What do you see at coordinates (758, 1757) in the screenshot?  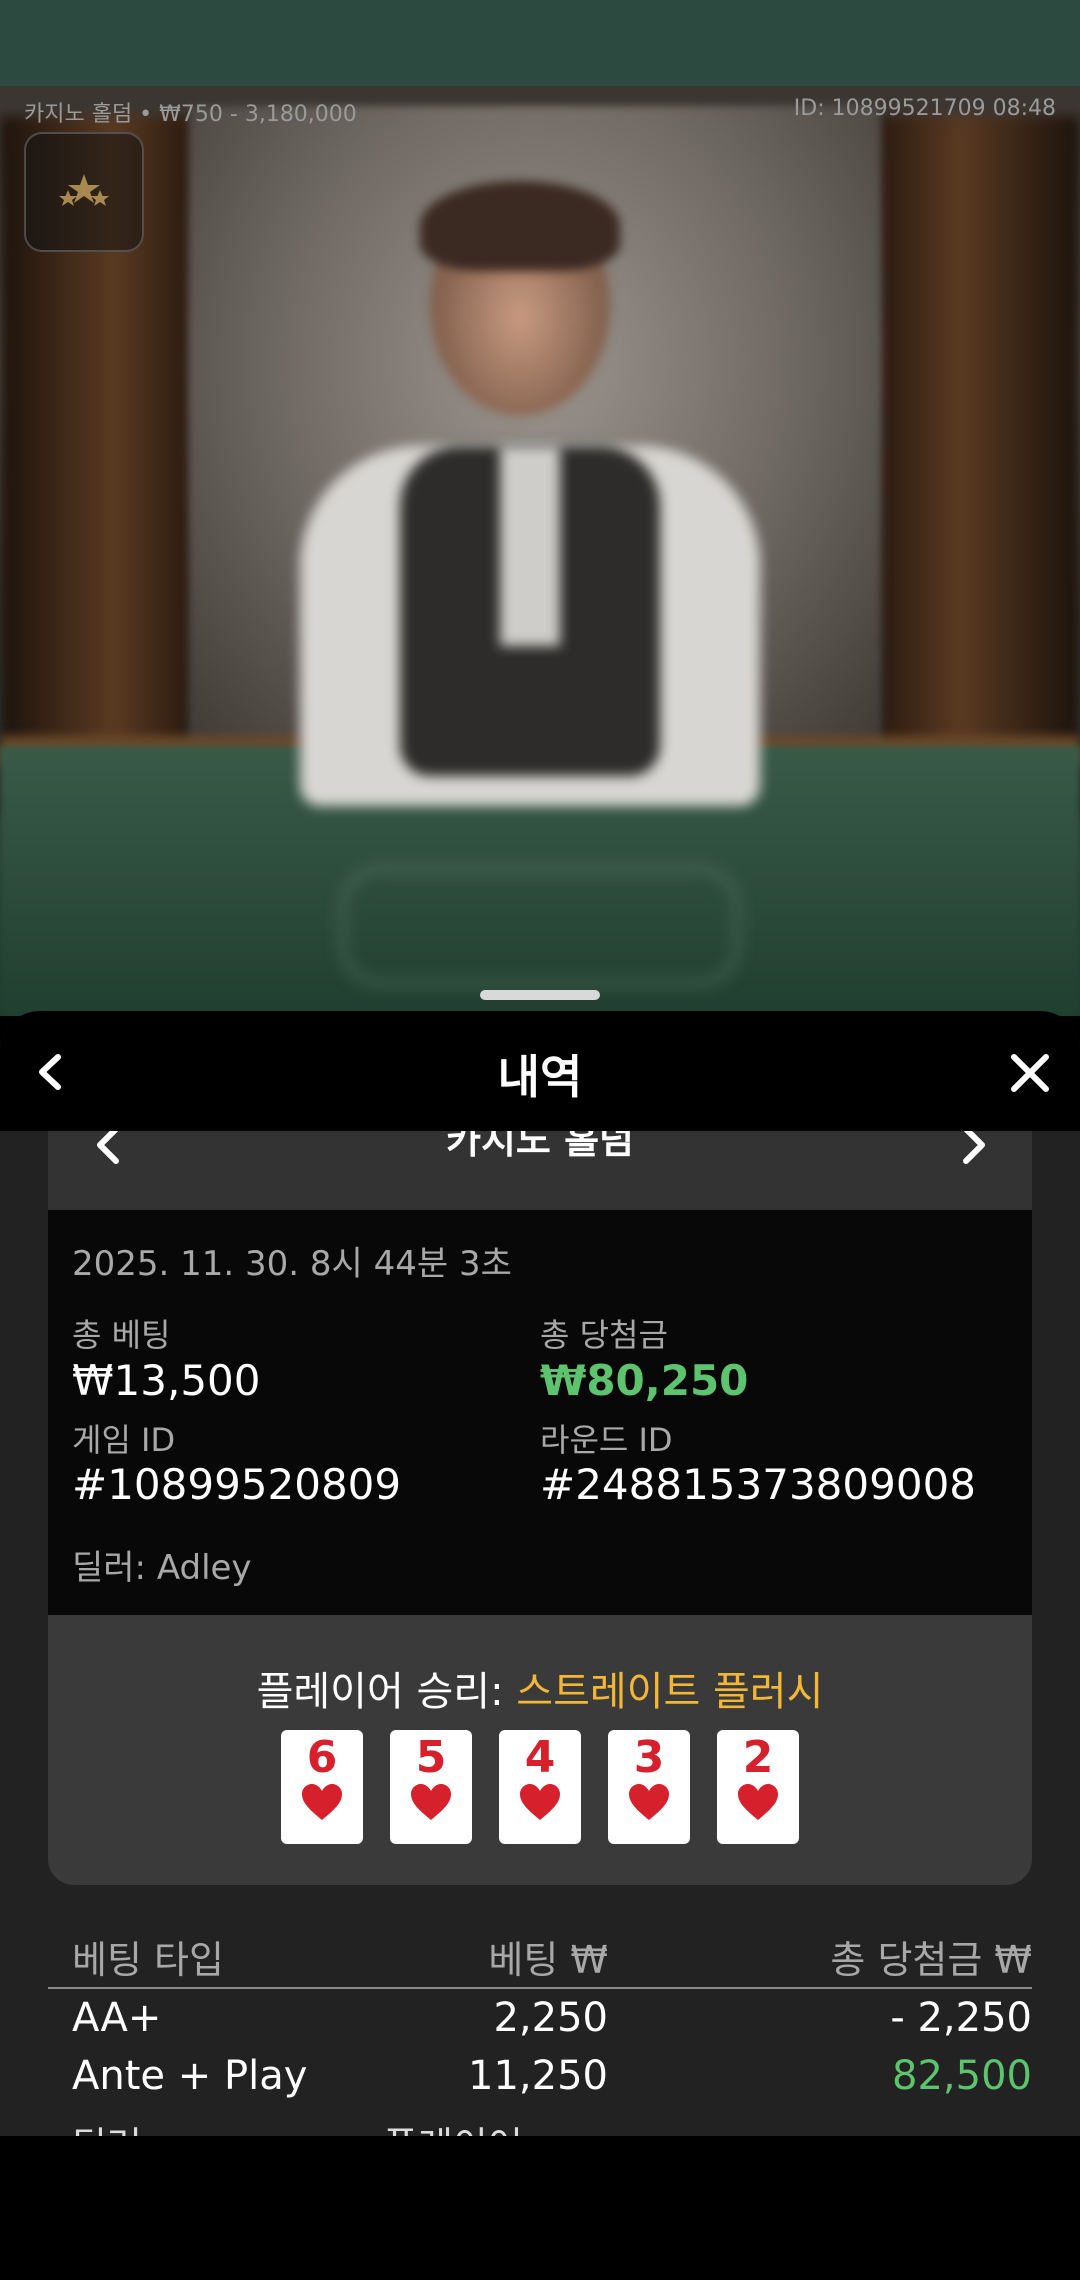 I see `card-rank: 2` at bounding box center [758, 1757].